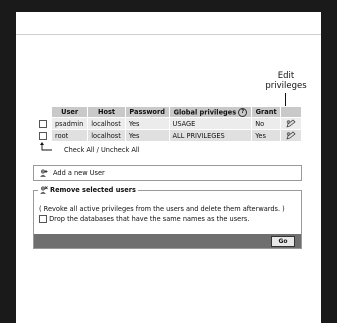  What do you see at coordinates (266, 135) in the screenshot?
I see `cell-grant: Yes` at bounding box center [266, 135].